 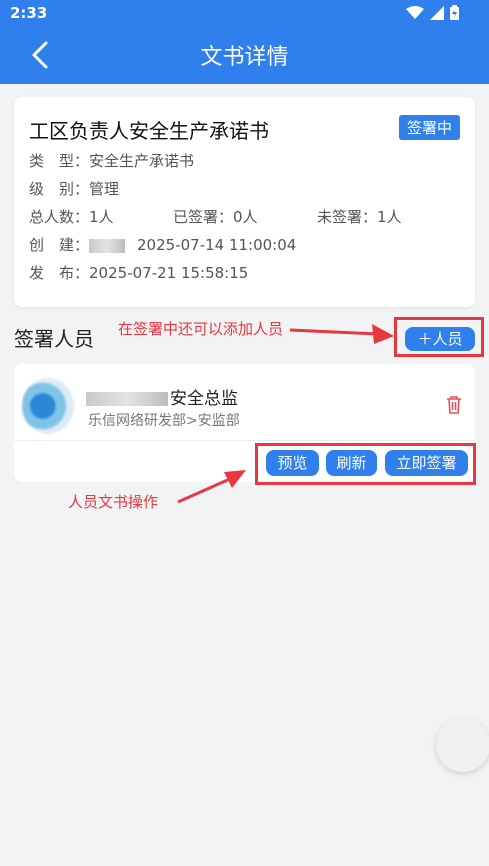 What do you see at coordinates (454, 405) in the screenshot?
I see `delete-trash-icon` at bounding box center [454, 405].